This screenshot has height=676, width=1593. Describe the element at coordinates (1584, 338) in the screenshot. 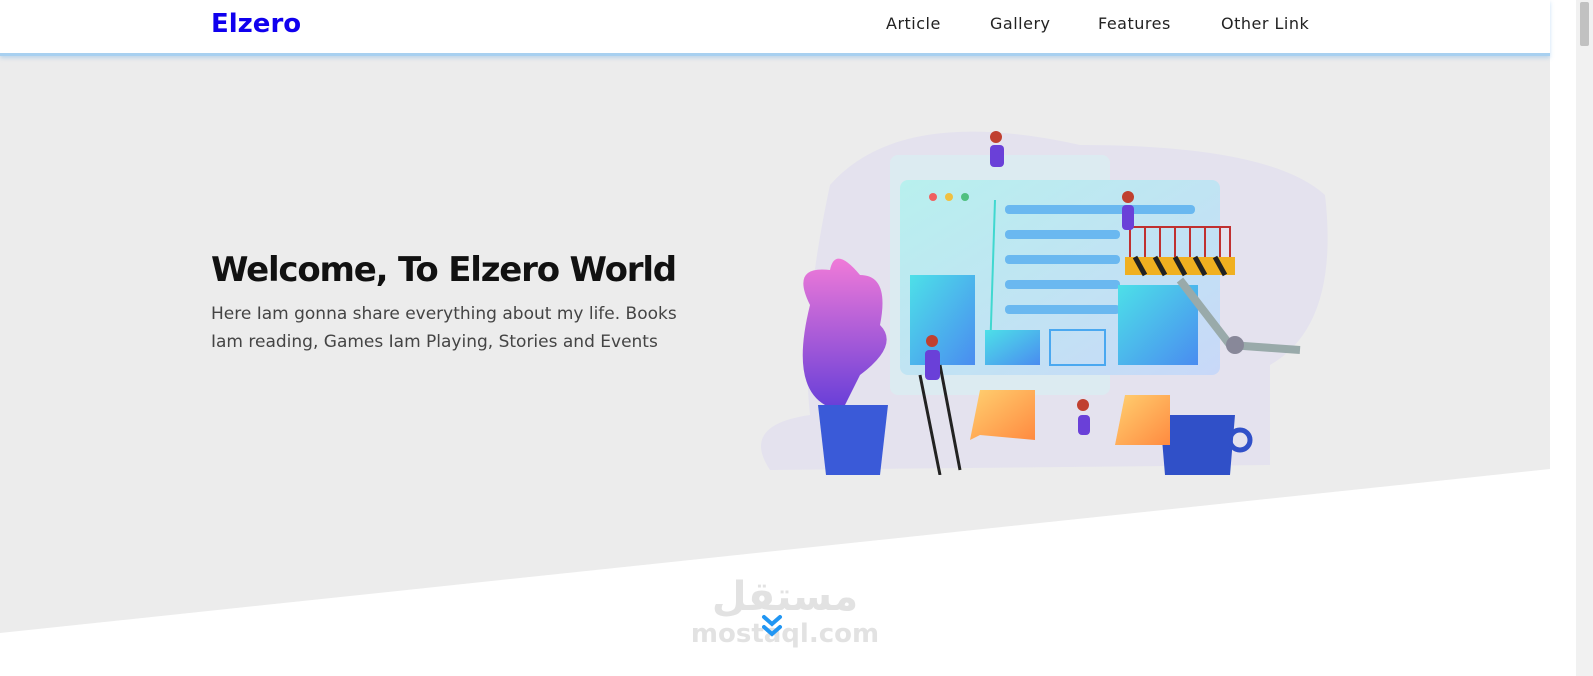

I see `scrollbar` at that location.